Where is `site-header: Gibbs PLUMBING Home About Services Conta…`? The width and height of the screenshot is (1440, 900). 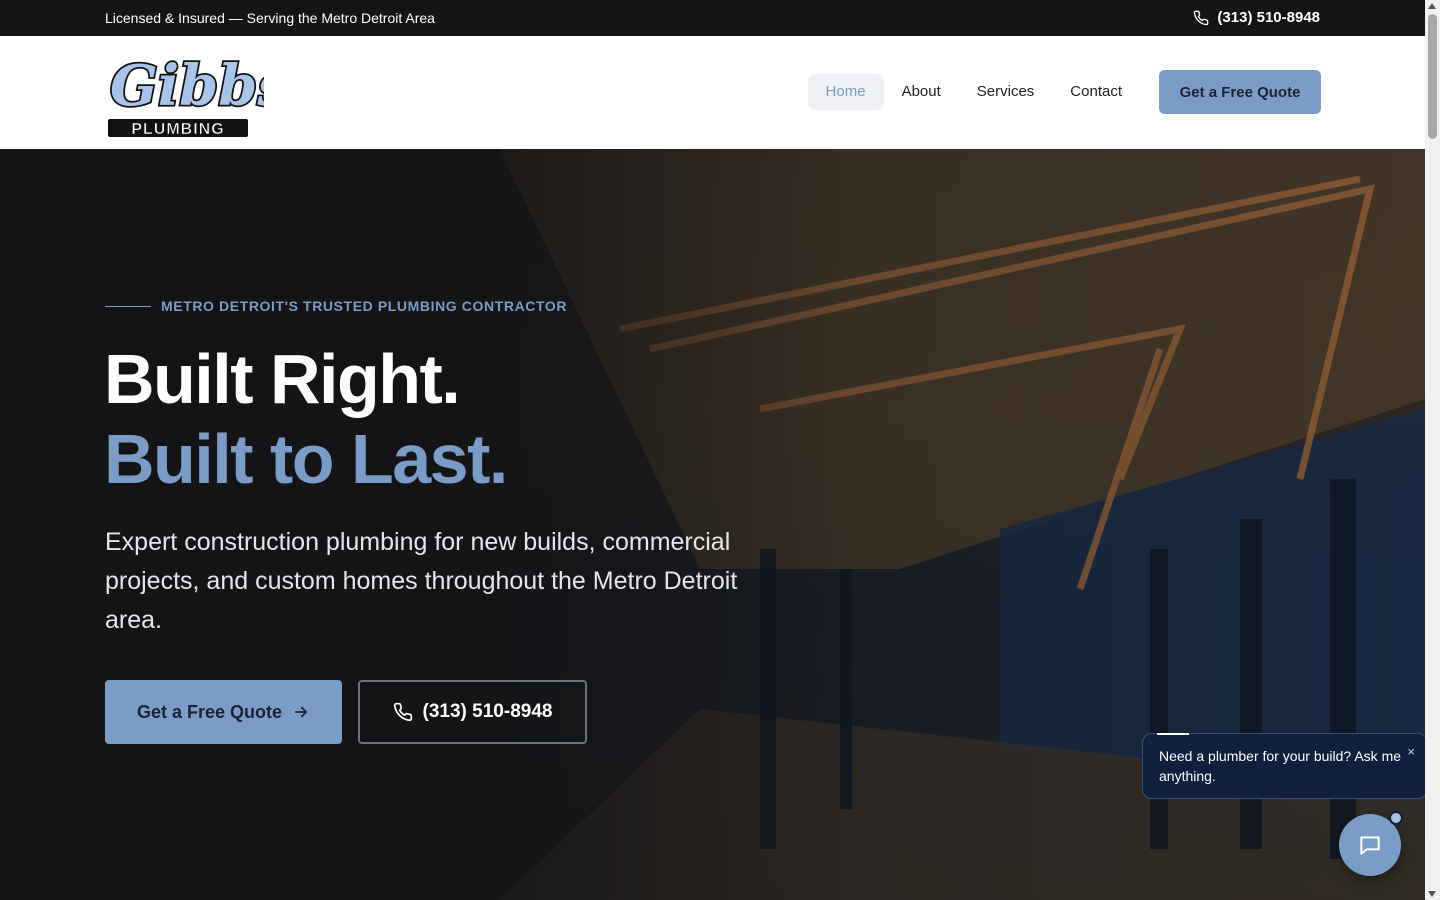 site-header: Gibbs PLUMBING Home About Services Conta… is located at coordinates (712, 92).